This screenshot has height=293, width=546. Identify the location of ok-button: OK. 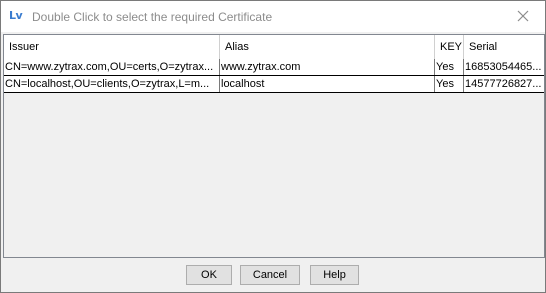
(209, 275).